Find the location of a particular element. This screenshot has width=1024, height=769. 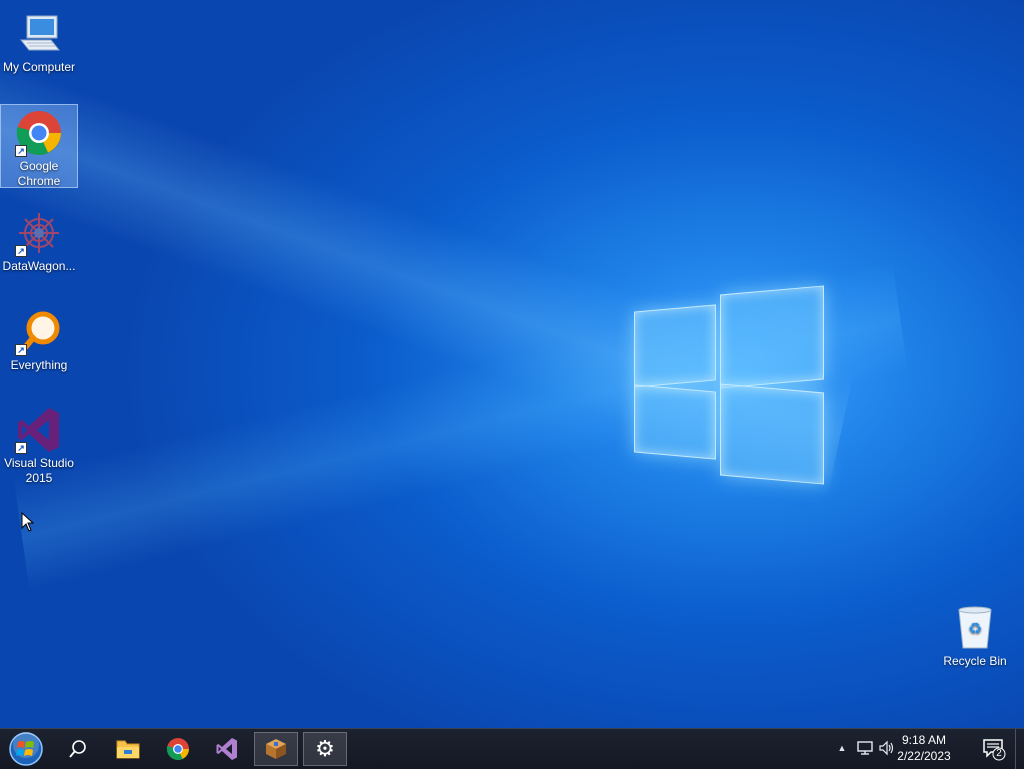

chrome-icon is located at coordinates (177, 749).